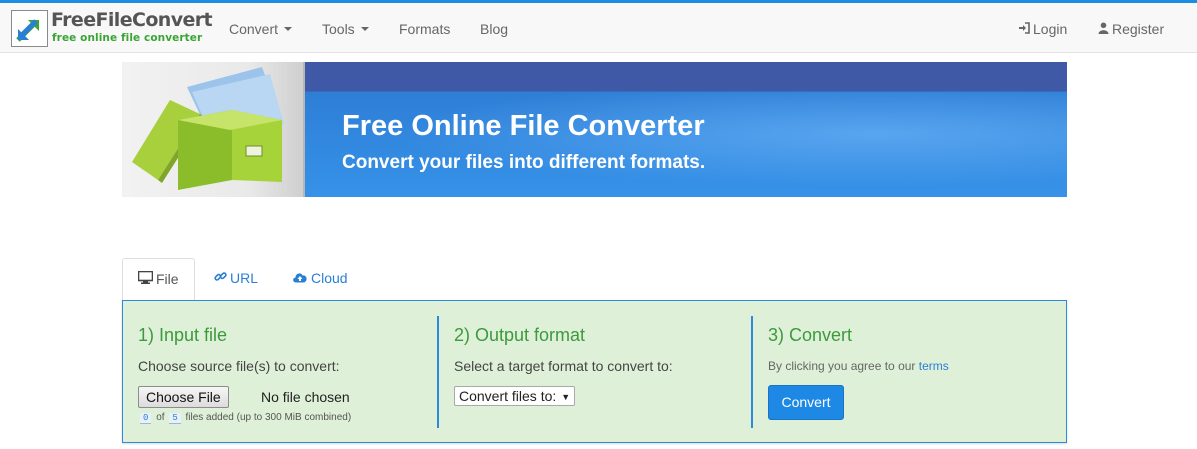 The height and width of the screenshot is (449, 1197). I want to click on tab-file-label: File, so click(167, 279).